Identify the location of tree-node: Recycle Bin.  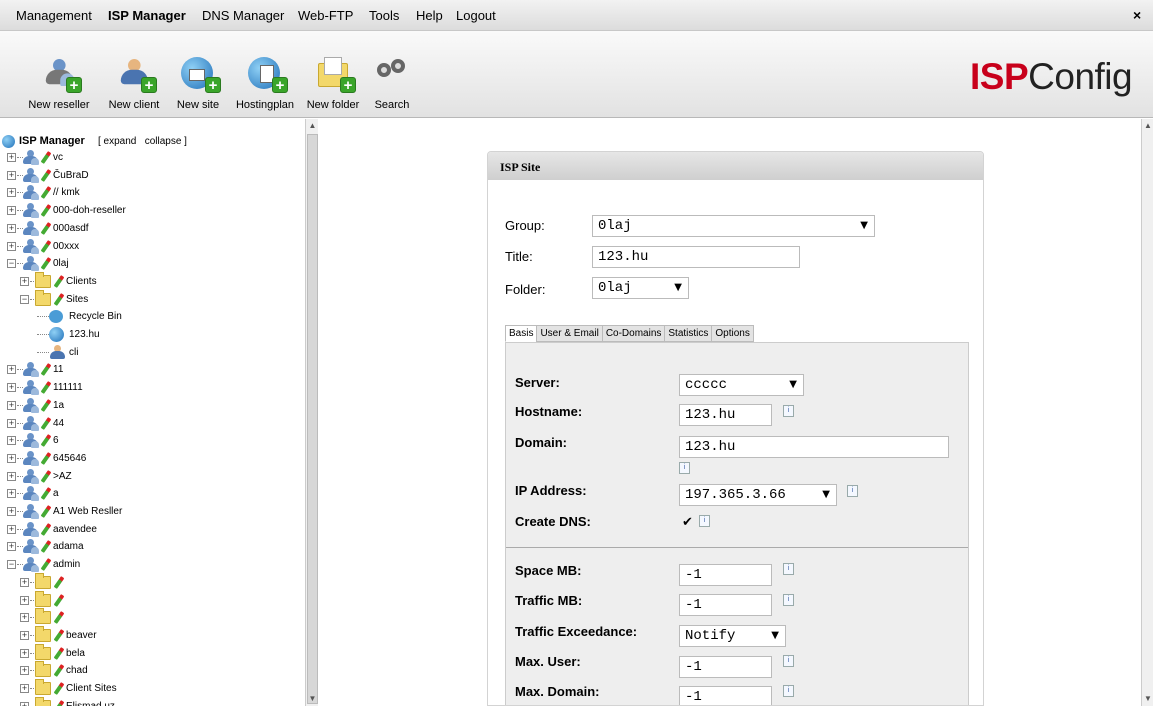
(152, 316).